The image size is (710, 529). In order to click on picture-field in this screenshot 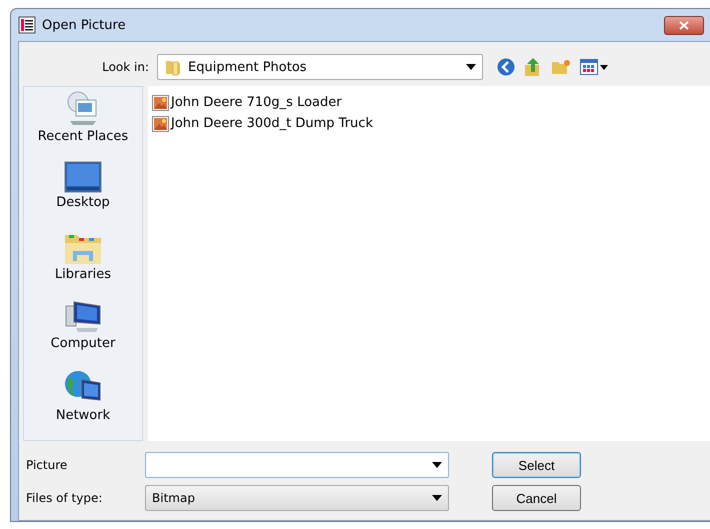, I will do `click(297, 465)`.